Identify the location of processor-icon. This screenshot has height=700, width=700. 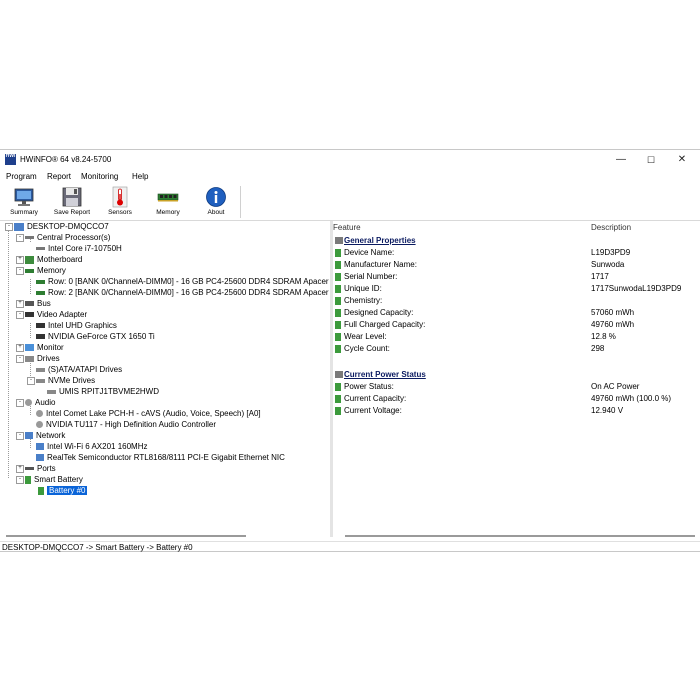
(40, 249).